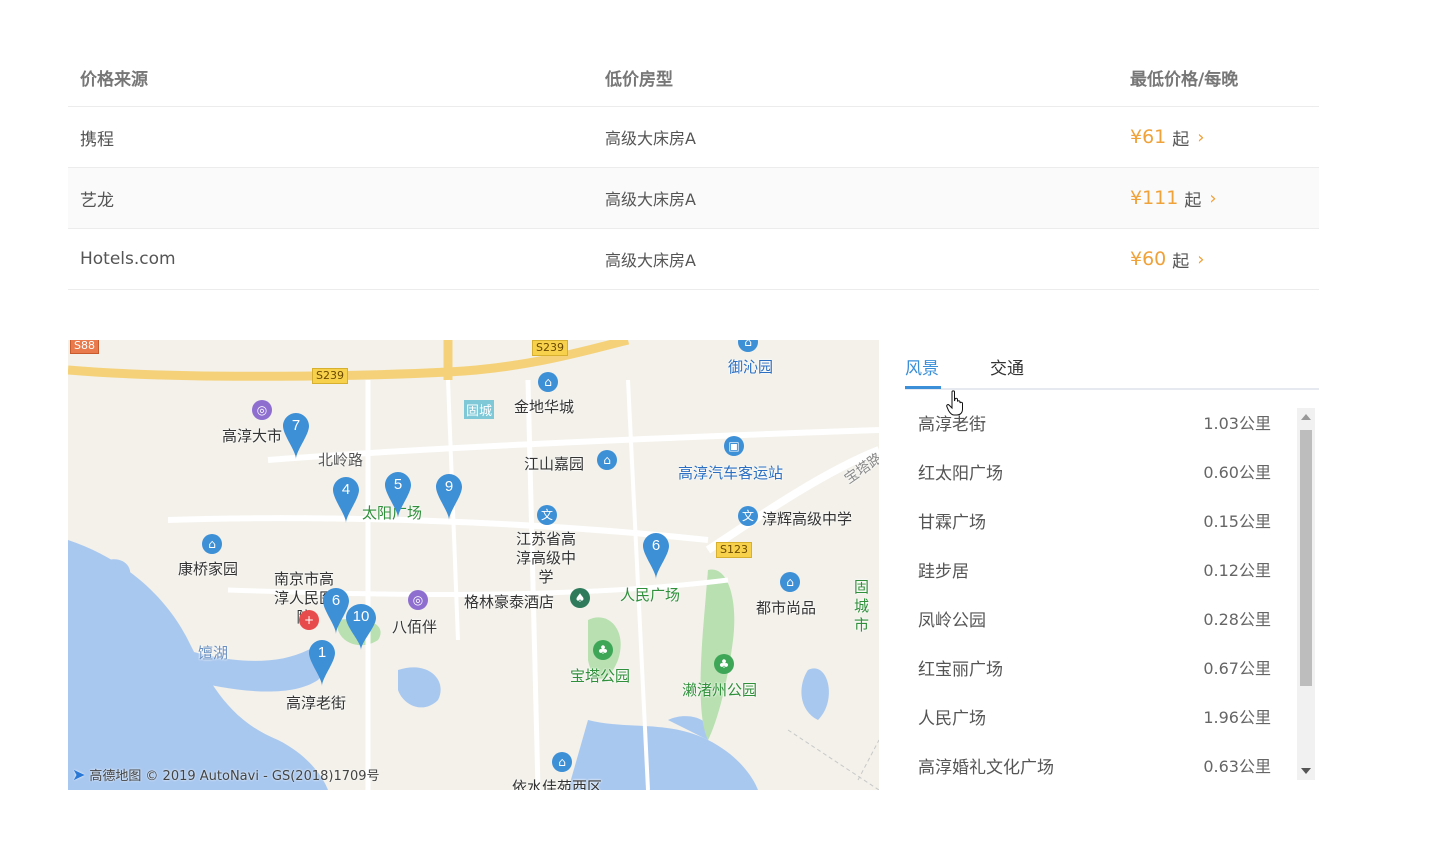  I want to click on item-name: 人民广场, so click(952, 719).